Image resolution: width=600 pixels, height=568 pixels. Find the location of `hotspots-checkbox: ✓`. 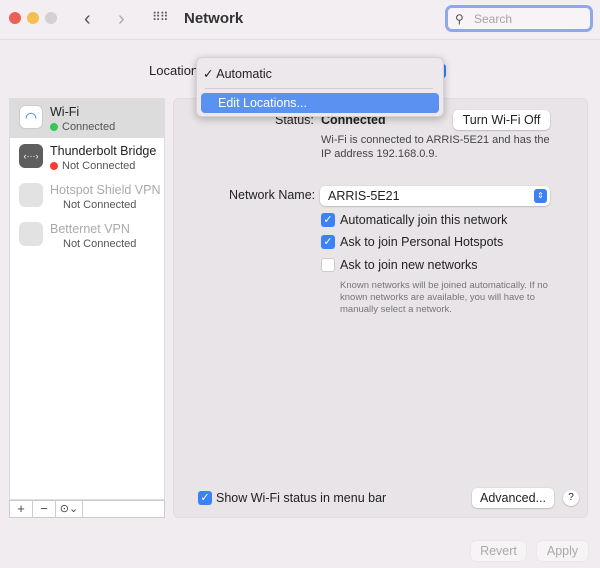

hotspots-checkbox: ✓ is located at coordinates (328, 242).